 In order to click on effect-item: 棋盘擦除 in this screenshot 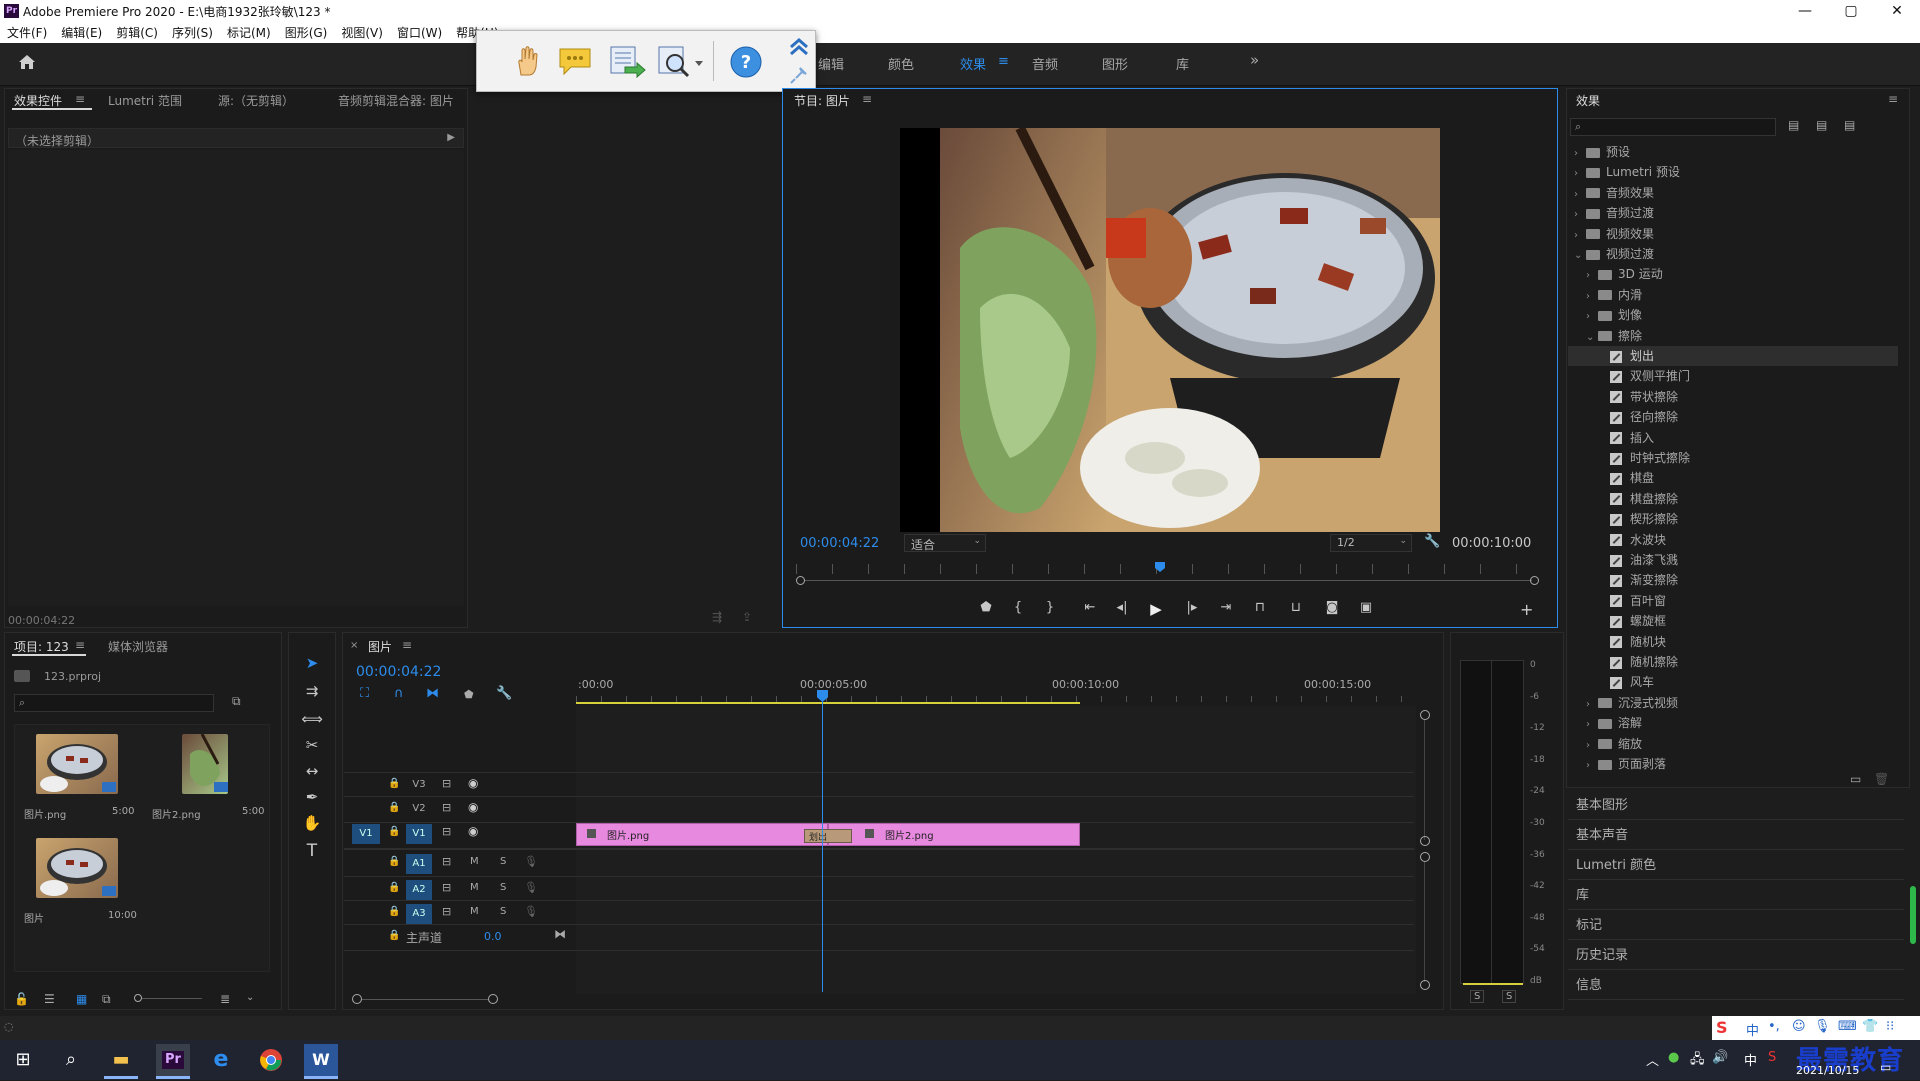, I will do `click(1733, 499)`.